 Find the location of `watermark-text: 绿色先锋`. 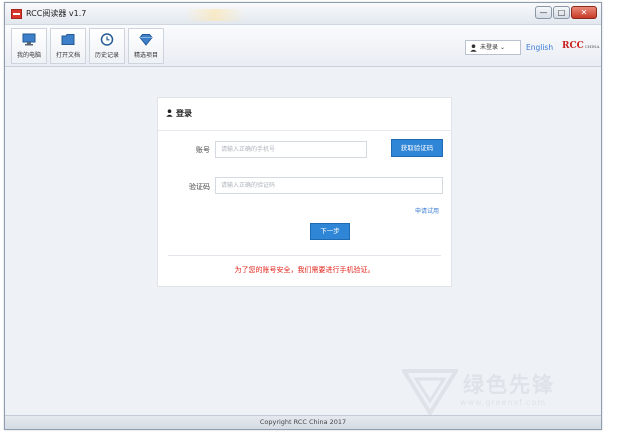

watermark-text: 绿色先锋 is located at coordinates (509, 385).